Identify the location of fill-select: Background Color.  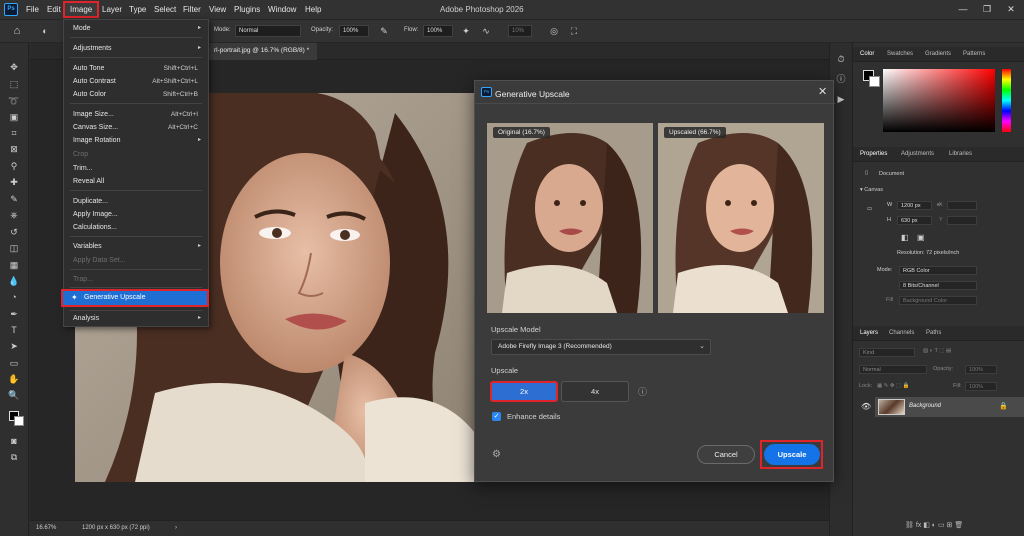
(938, 300).